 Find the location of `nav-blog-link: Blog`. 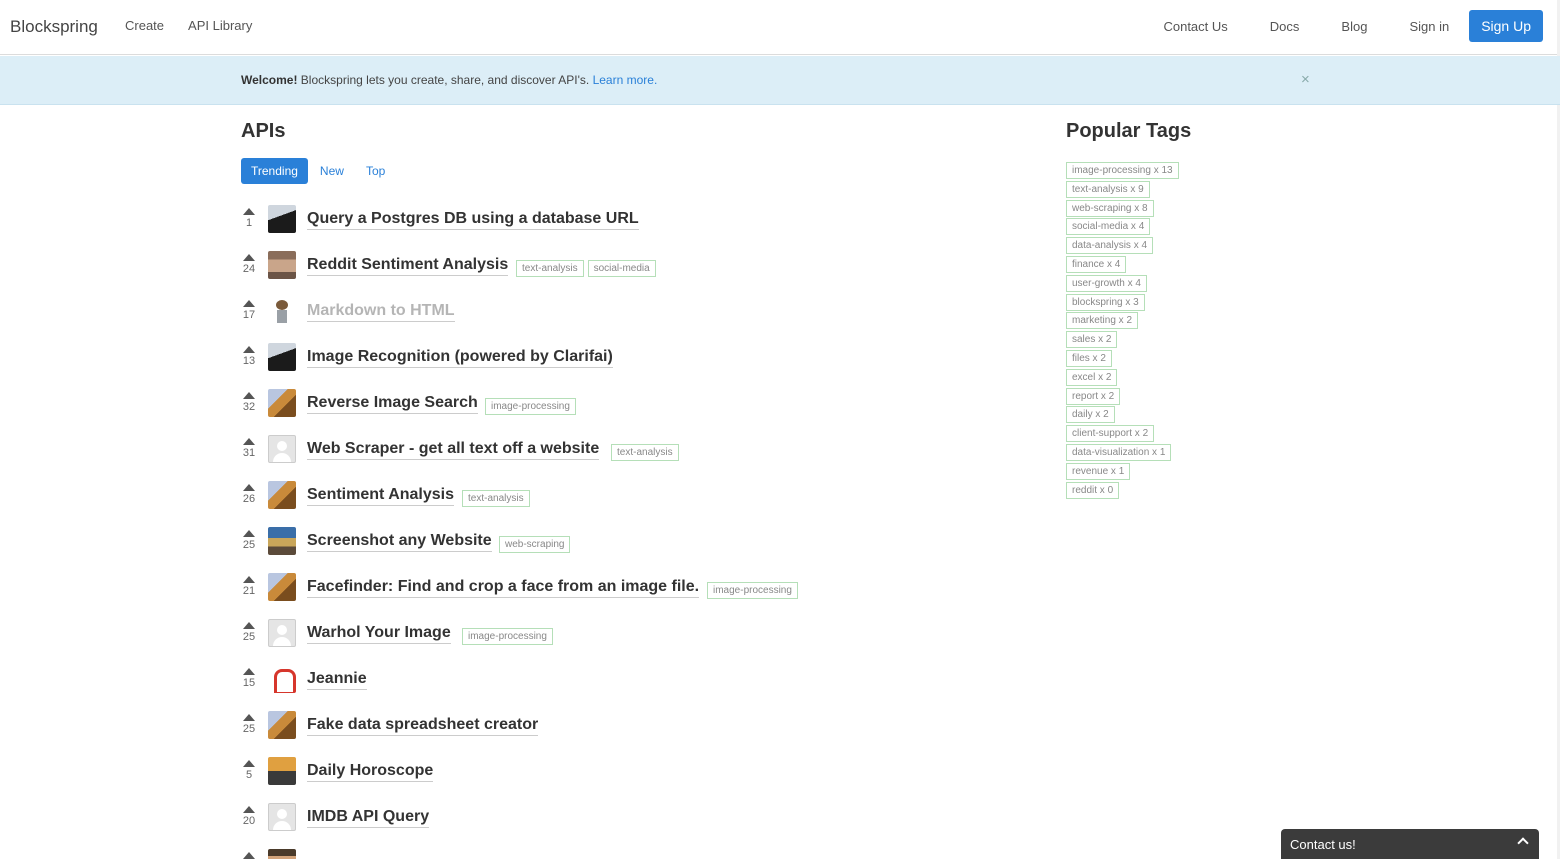

nav-blog-link: Blog is located at coordinates (1354, 26).